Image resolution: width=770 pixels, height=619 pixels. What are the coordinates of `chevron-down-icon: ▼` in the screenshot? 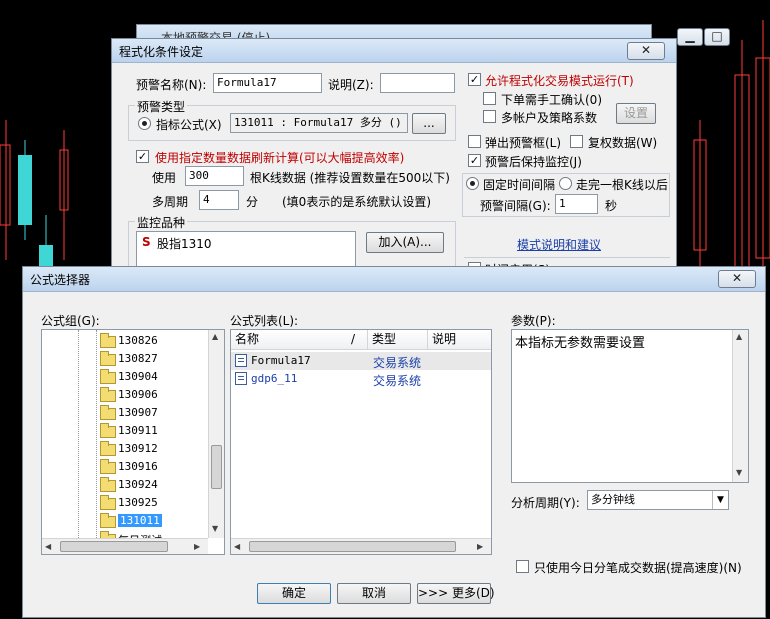 It's located at (720, 500).